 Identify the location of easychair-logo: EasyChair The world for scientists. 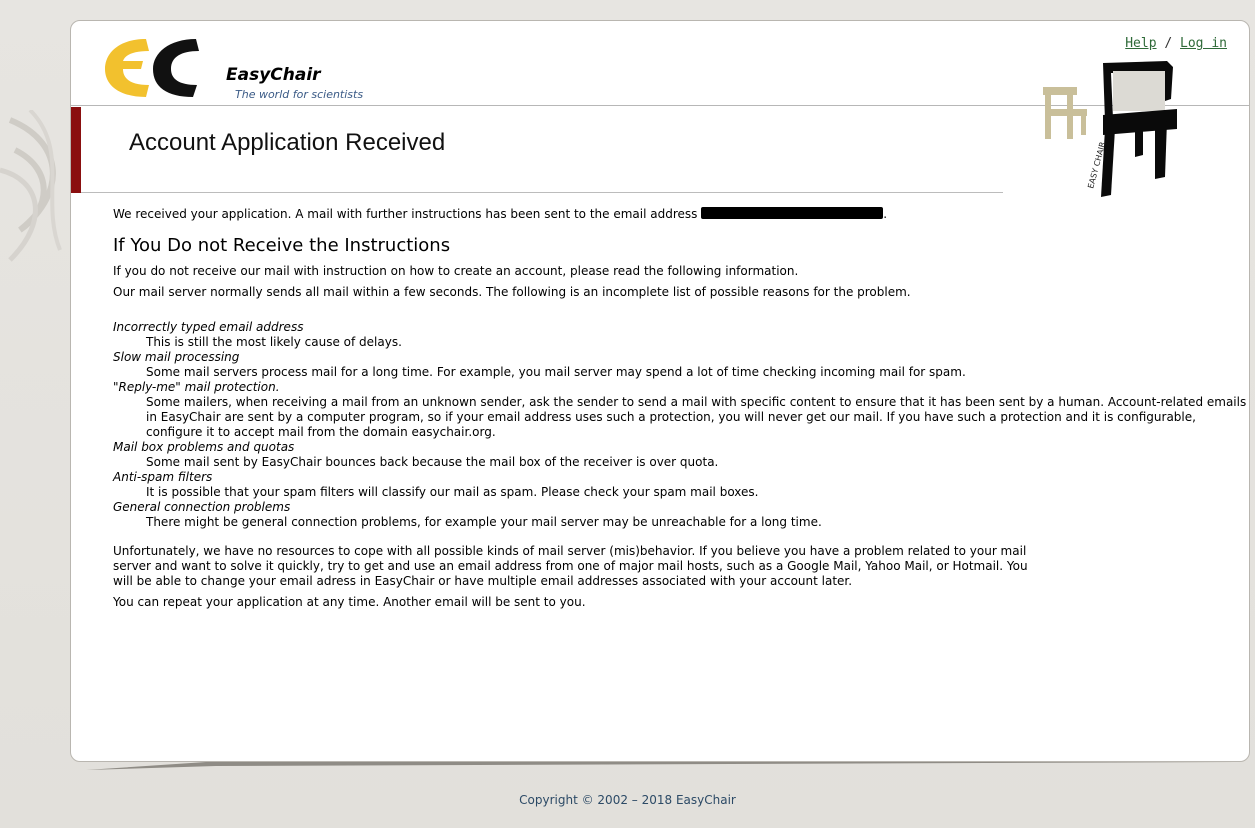
(251, 66).